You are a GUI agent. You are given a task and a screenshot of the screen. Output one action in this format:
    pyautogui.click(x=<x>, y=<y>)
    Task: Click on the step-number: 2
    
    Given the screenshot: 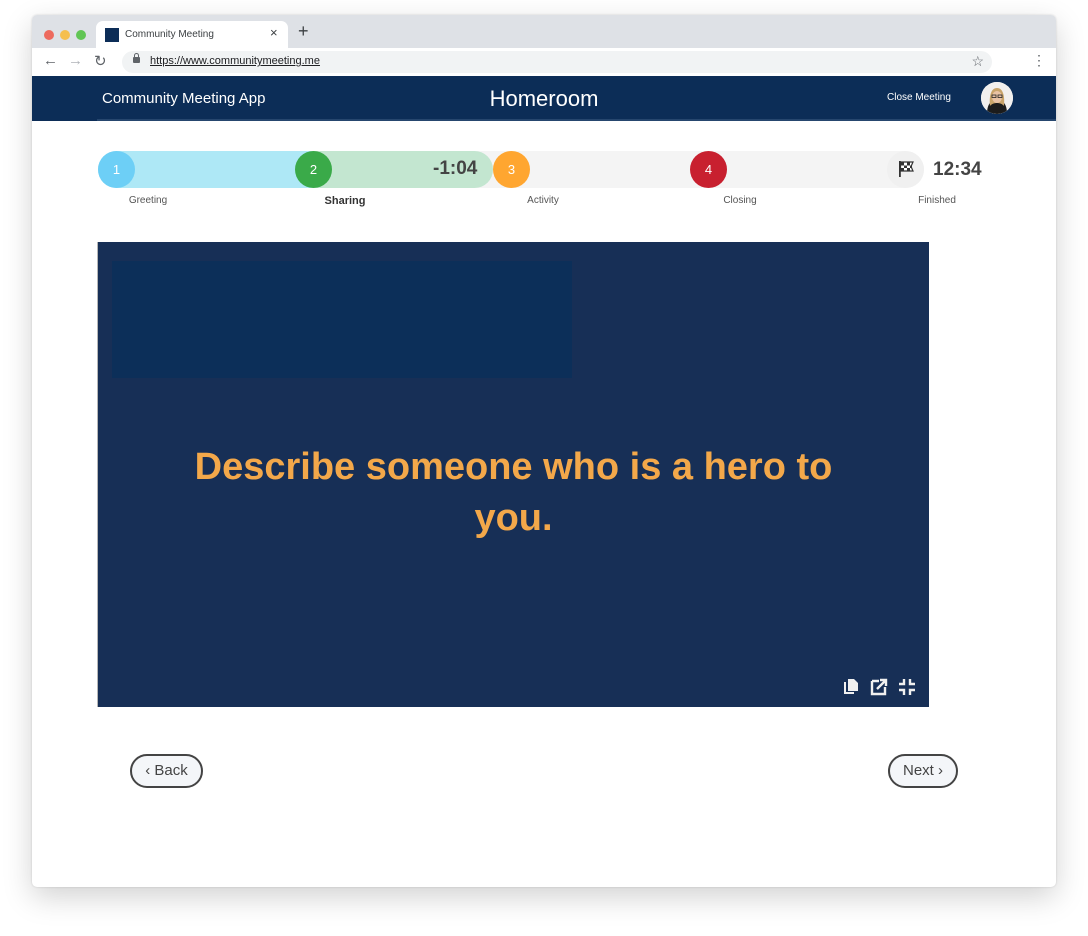 What is the action you would take?
    pyautogui.click(x=313, y=169)
    